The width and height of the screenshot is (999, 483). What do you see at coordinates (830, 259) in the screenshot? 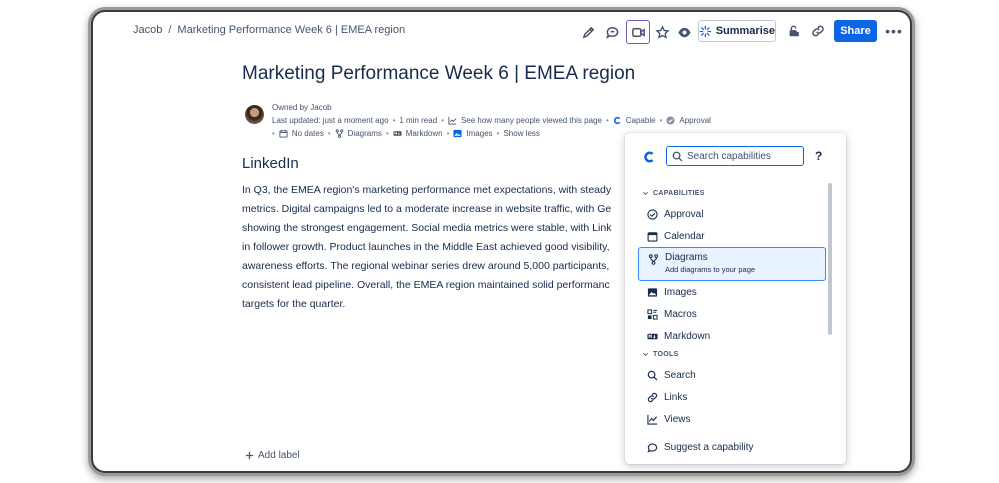
I see `popover-scrollbar` at bounding box center [830, 259].